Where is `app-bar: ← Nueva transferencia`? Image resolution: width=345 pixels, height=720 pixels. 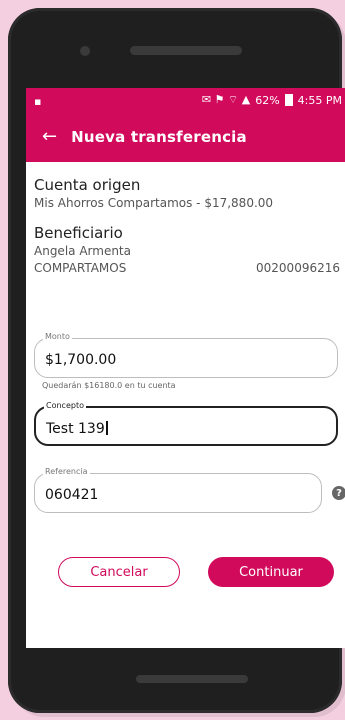
app-bar: ← Nueva transferencia is located at coordinates (185, 137).